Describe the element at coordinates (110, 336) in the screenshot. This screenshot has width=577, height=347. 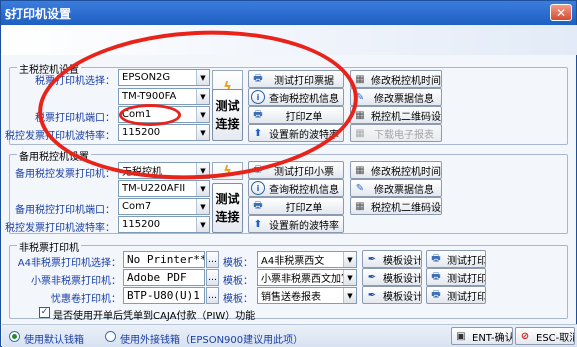
I see `external-drawer-radio` at that location.